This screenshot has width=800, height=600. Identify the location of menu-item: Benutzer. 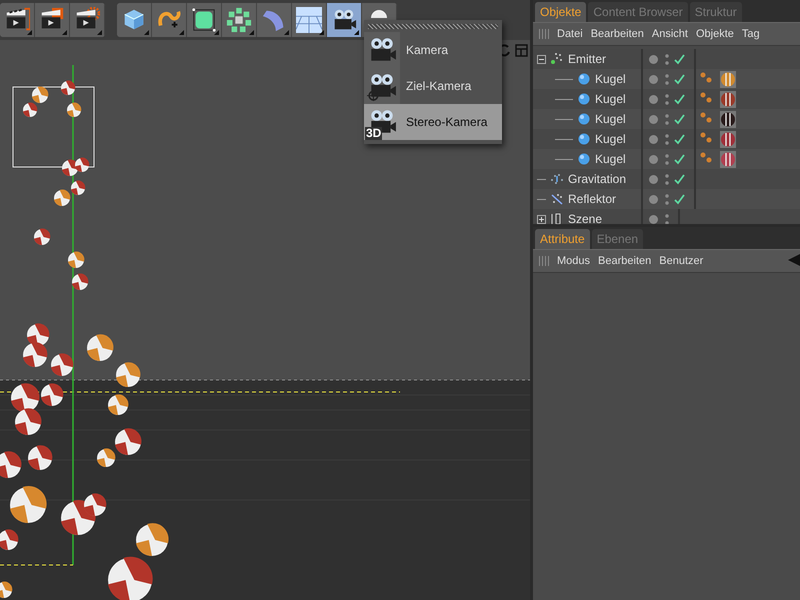
(681, 261).